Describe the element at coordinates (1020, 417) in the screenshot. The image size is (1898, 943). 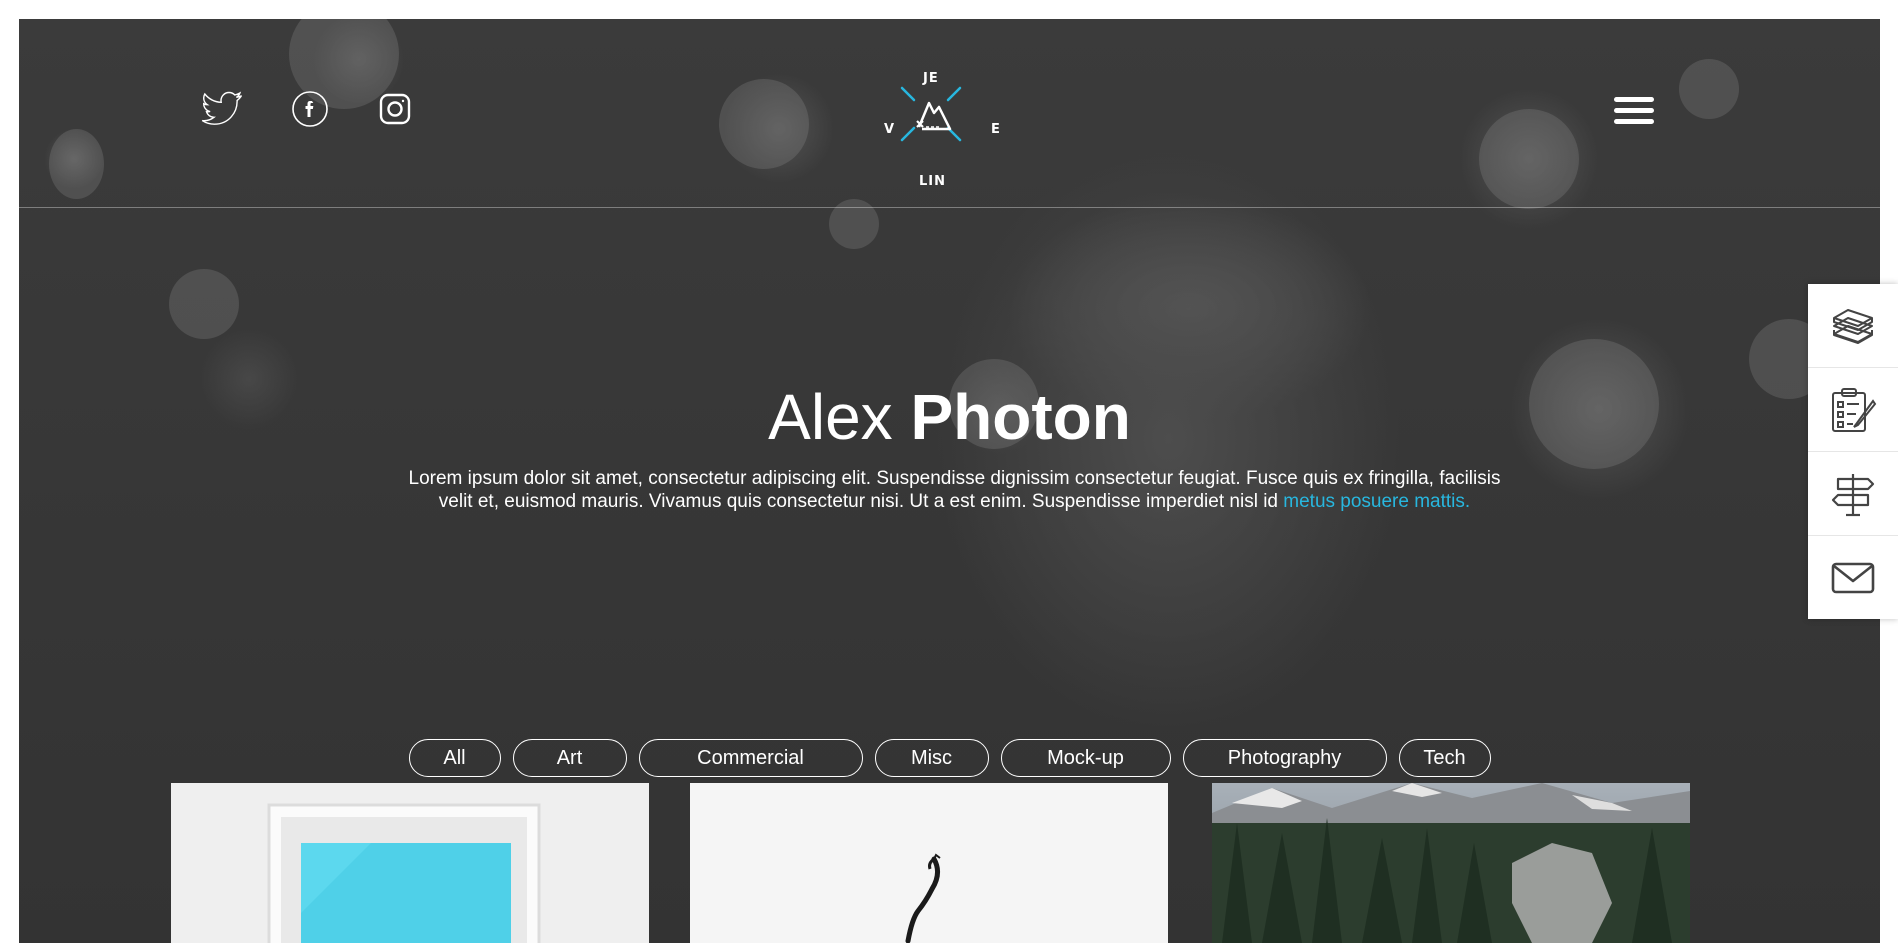
I see `title-last-name: Photon` at that location.